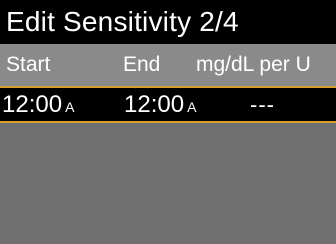  Describe the element at coordinates (28, 64) in the screenshot. I see `column-header-start: Start` at that location.